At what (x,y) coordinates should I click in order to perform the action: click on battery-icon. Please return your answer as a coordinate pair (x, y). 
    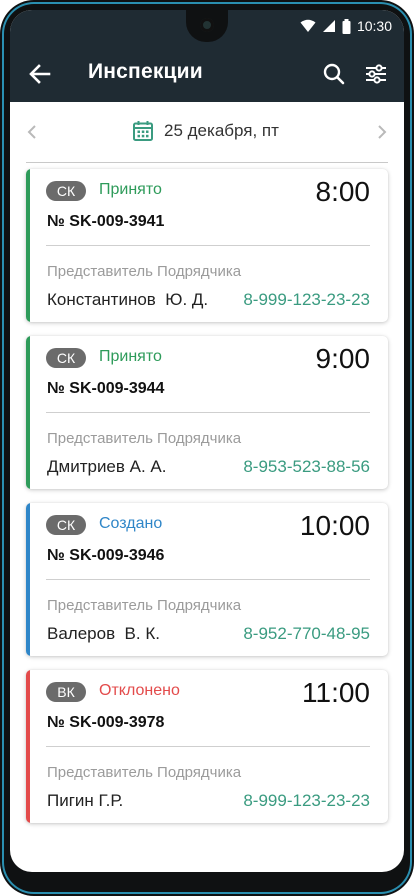
    Looking at the image, I should click on (346, 26).